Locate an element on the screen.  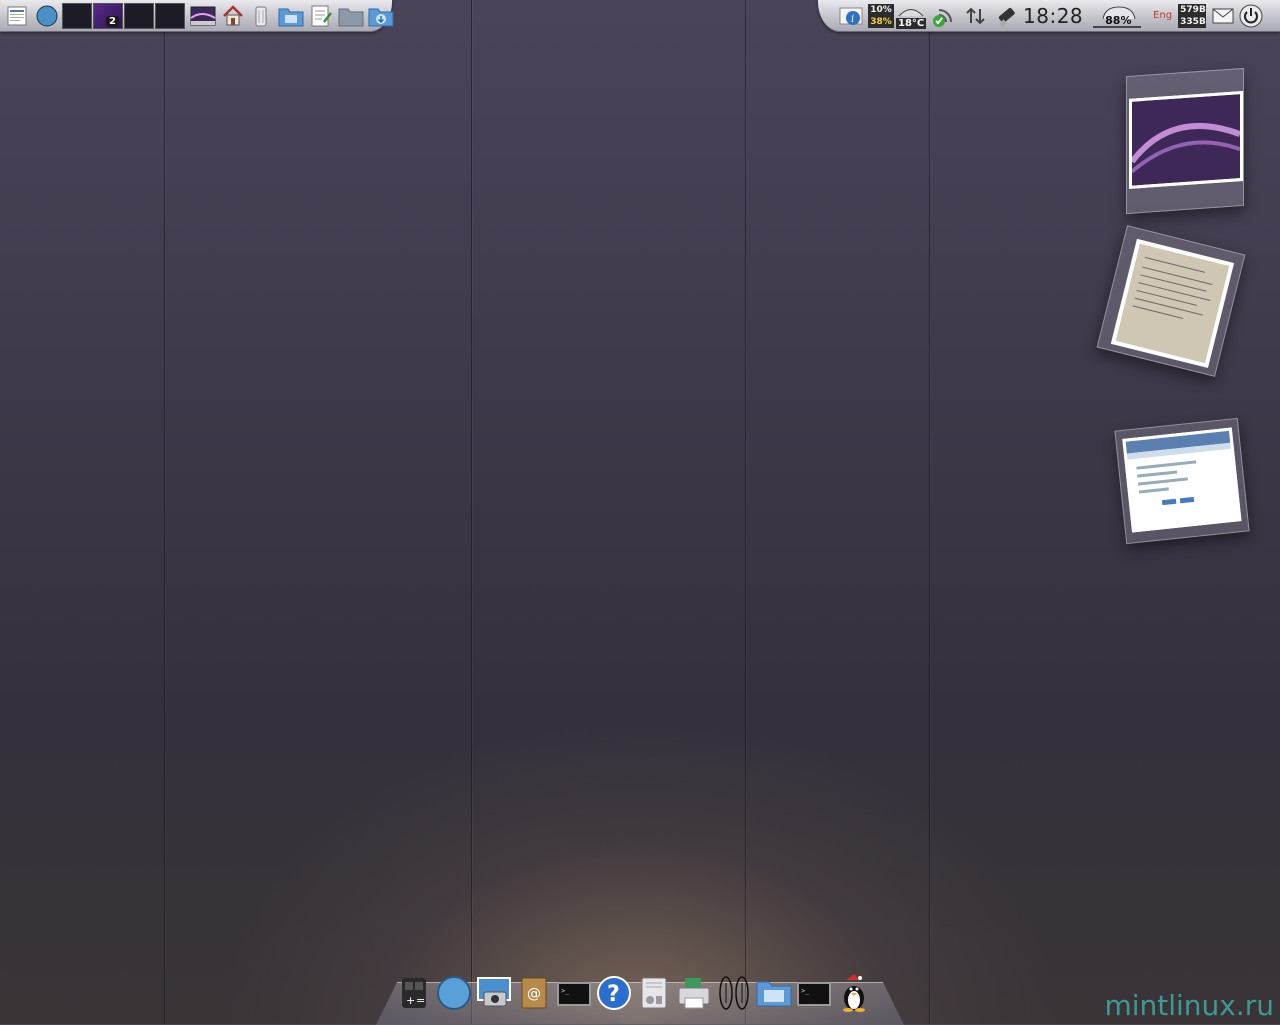
system-settings-icon is located at coordinates (654, 993).